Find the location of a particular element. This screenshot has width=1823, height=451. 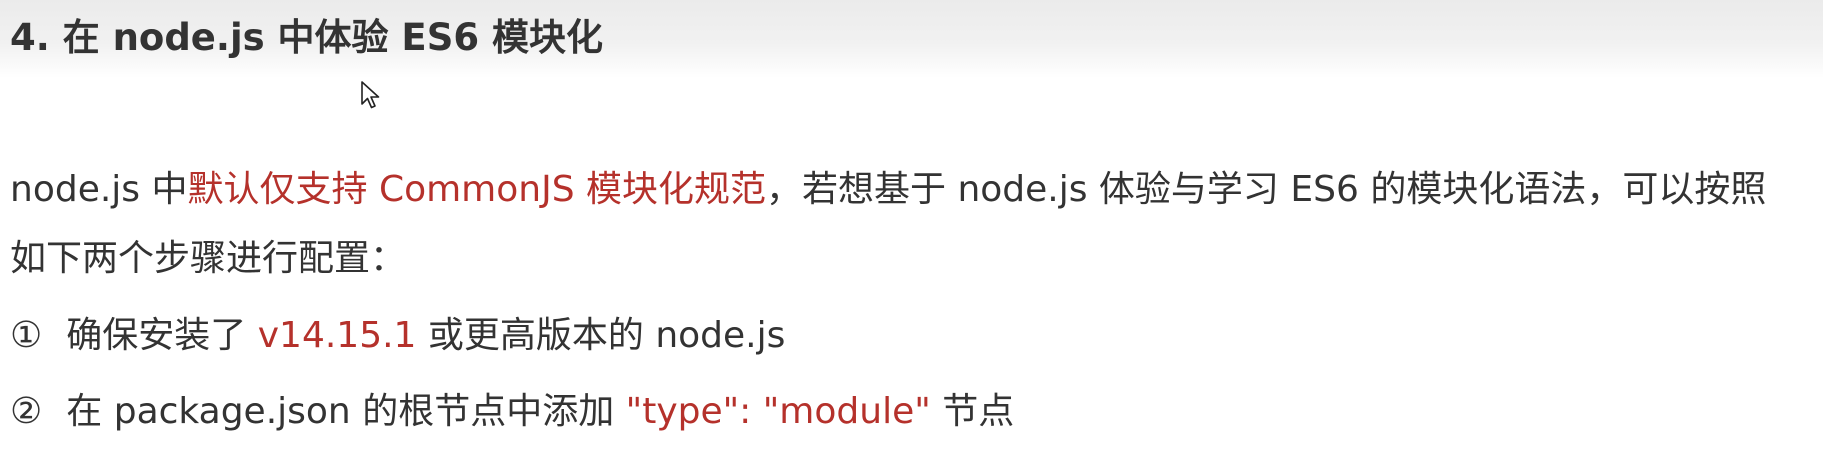

step-1-highlight: v14.15.1 is located at coordinates (337, 335).